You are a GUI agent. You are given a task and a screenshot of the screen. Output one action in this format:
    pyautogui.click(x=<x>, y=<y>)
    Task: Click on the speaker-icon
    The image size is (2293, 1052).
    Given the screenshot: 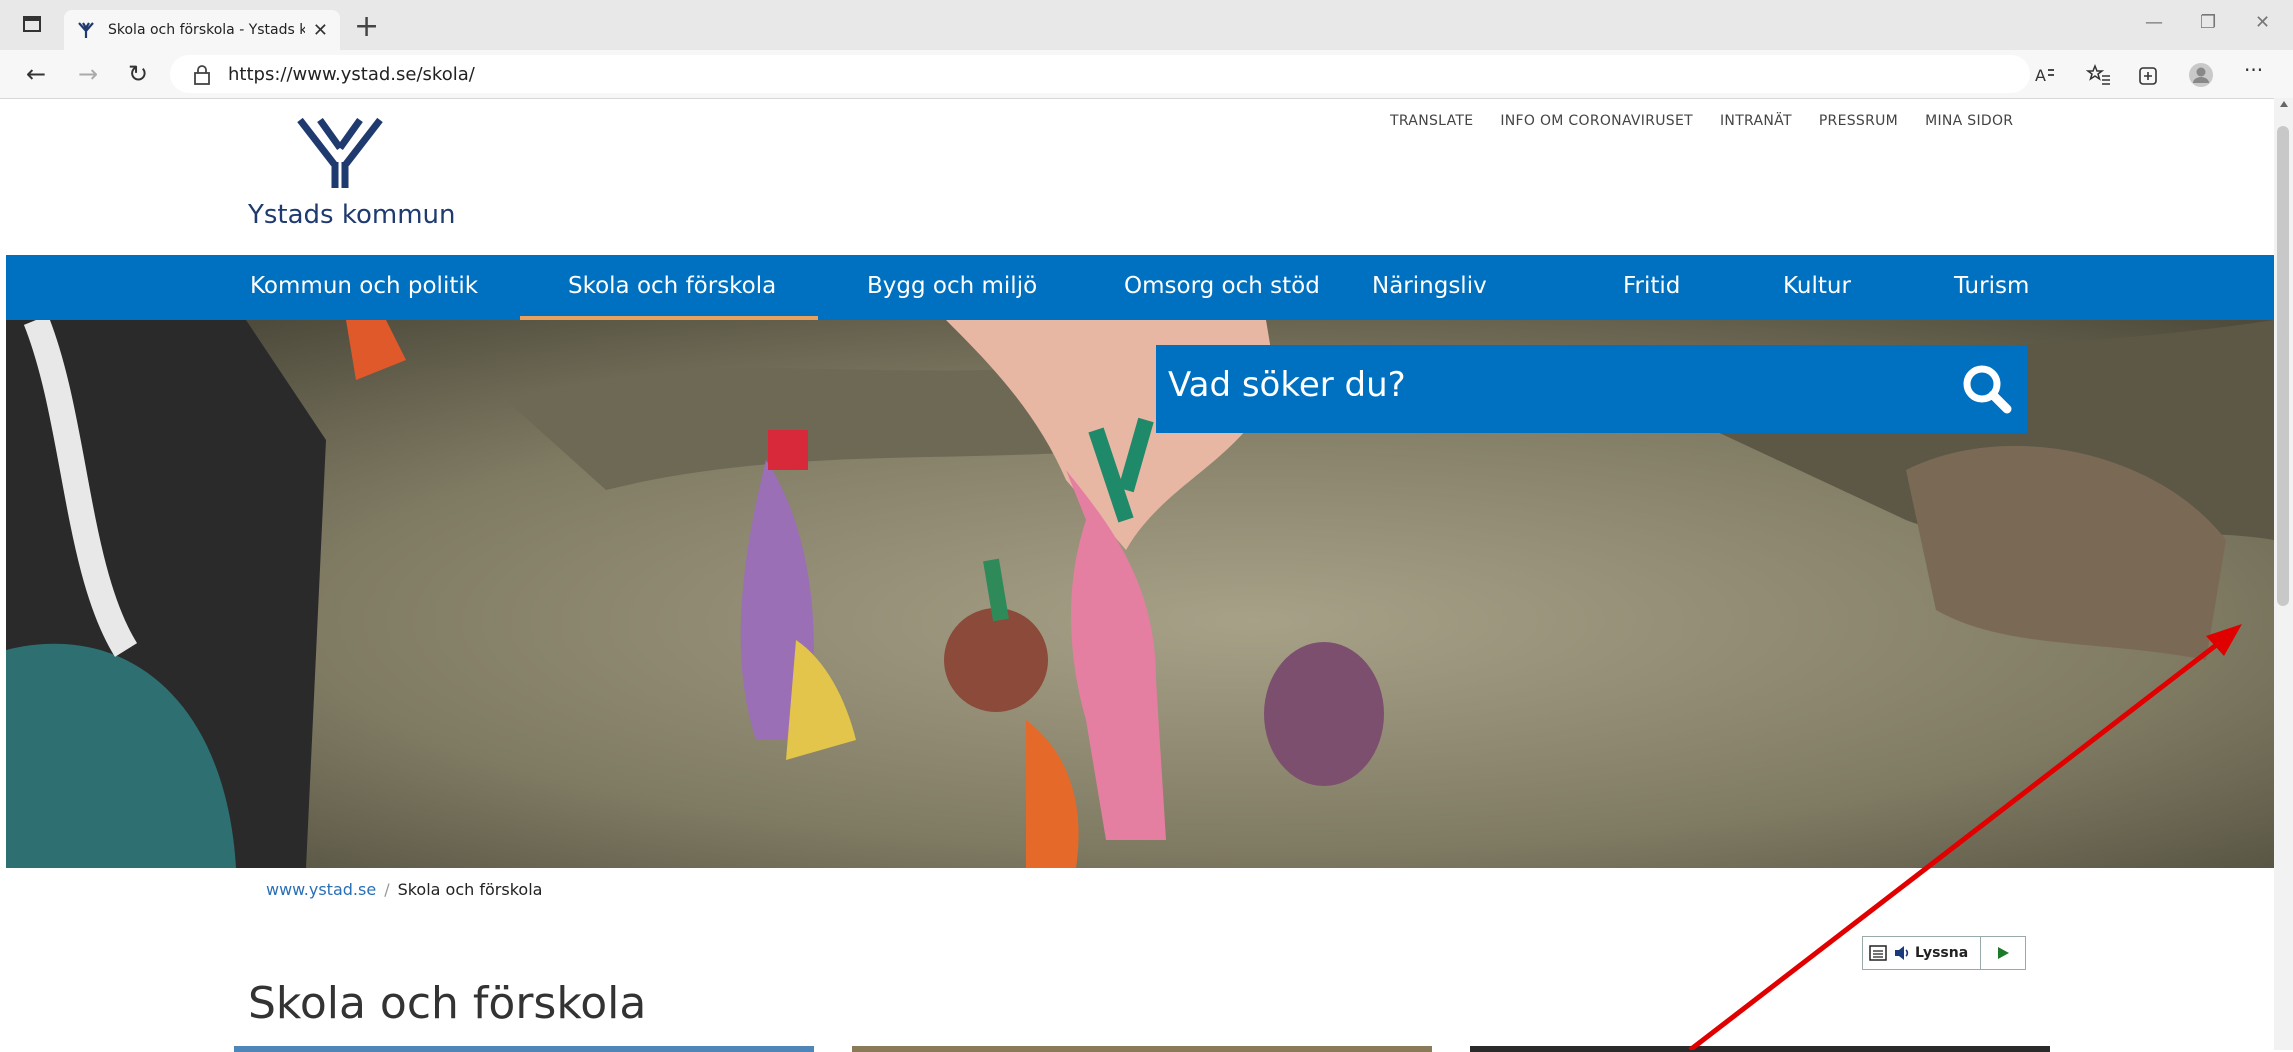 What is the action you would take?
    pyautogui.click(x=1902, y=953)
    